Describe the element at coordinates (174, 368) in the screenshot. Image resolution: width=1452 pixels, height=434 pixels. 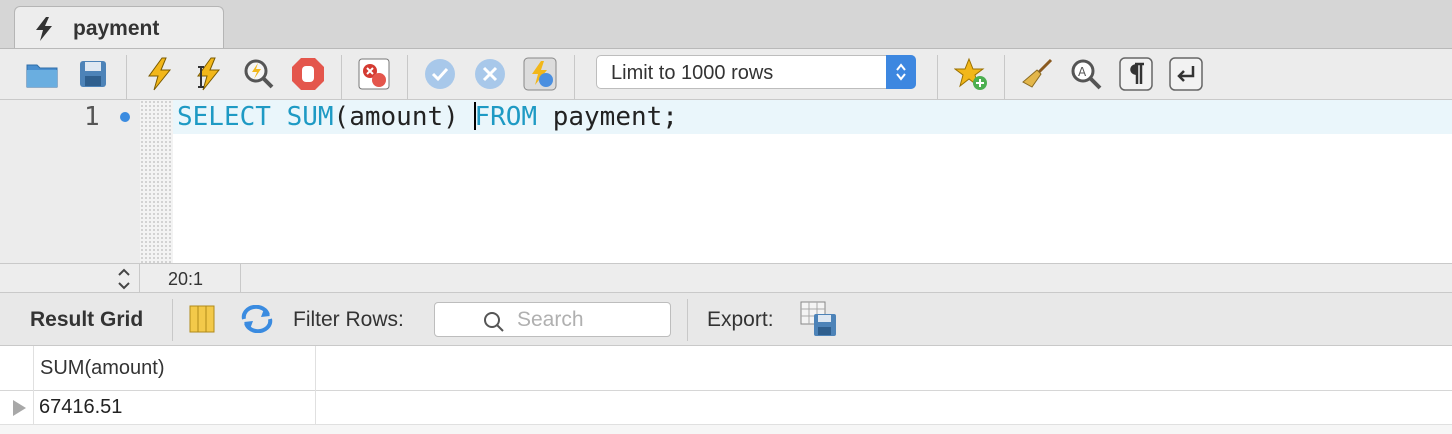
I see `column-header: SUM(amount)` at that location.